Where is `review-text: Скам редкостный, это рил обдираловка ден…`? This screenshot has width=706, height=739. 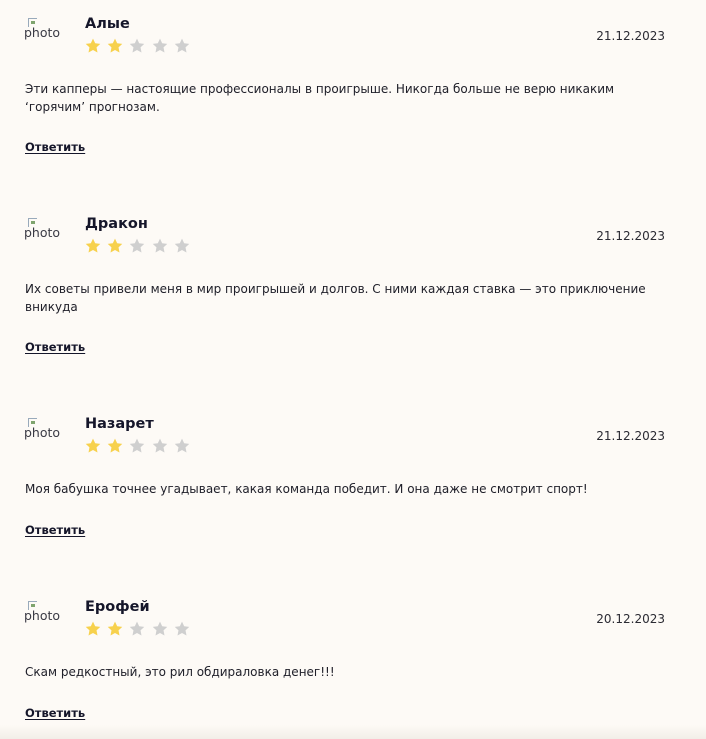
review-text: Скам редкостный, это рил обдираловка ден… is located at coordinates (180, 672).